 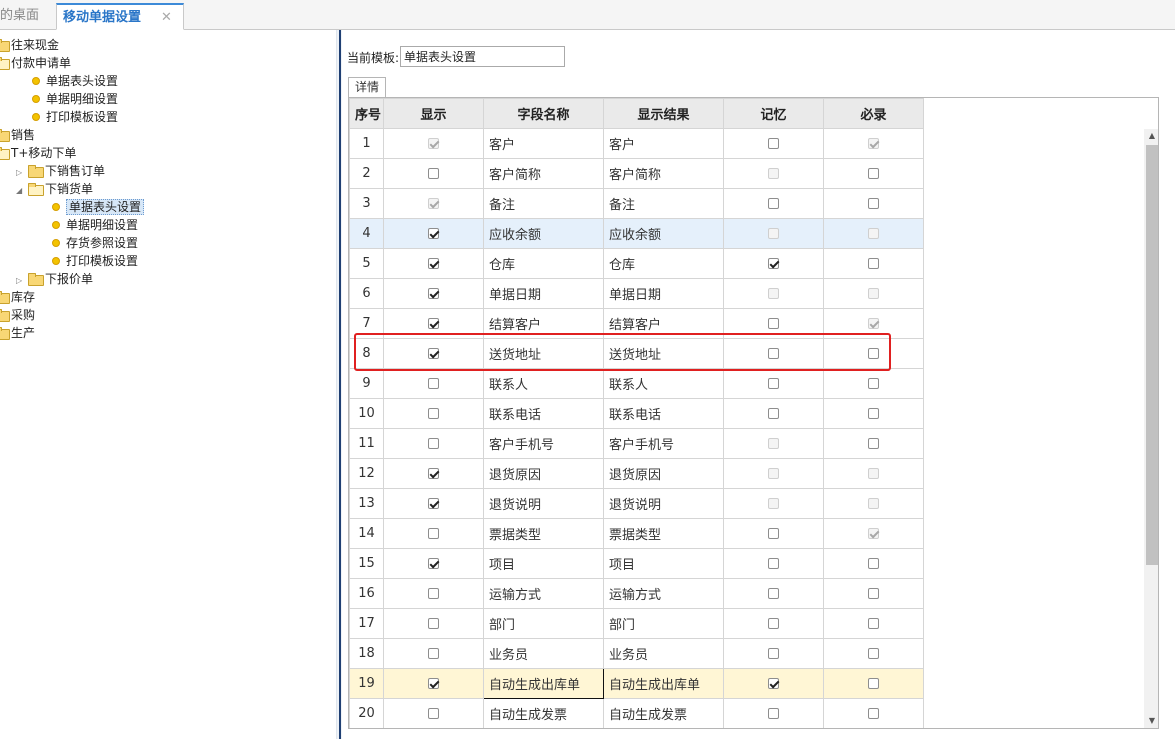 I want to click on table-row: 12 退货原因 退货原因, so click(x=636, y=473).